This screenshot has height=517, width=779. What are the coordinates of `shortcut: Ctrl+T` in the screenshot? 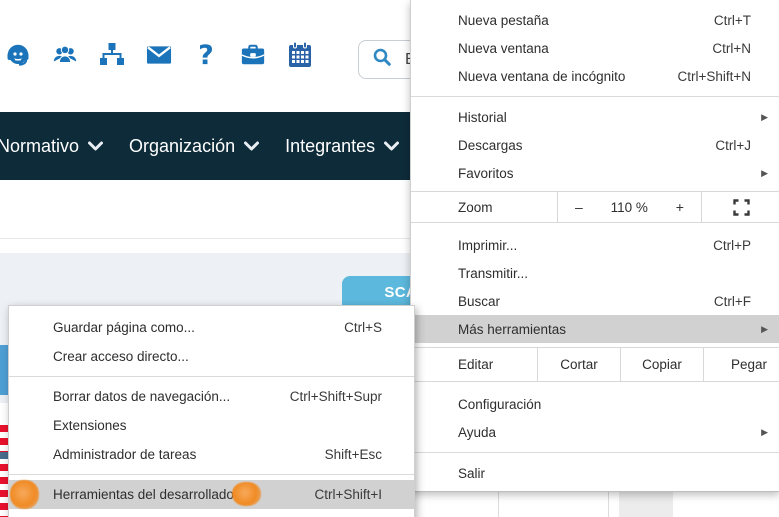 It's located at (732, 20).